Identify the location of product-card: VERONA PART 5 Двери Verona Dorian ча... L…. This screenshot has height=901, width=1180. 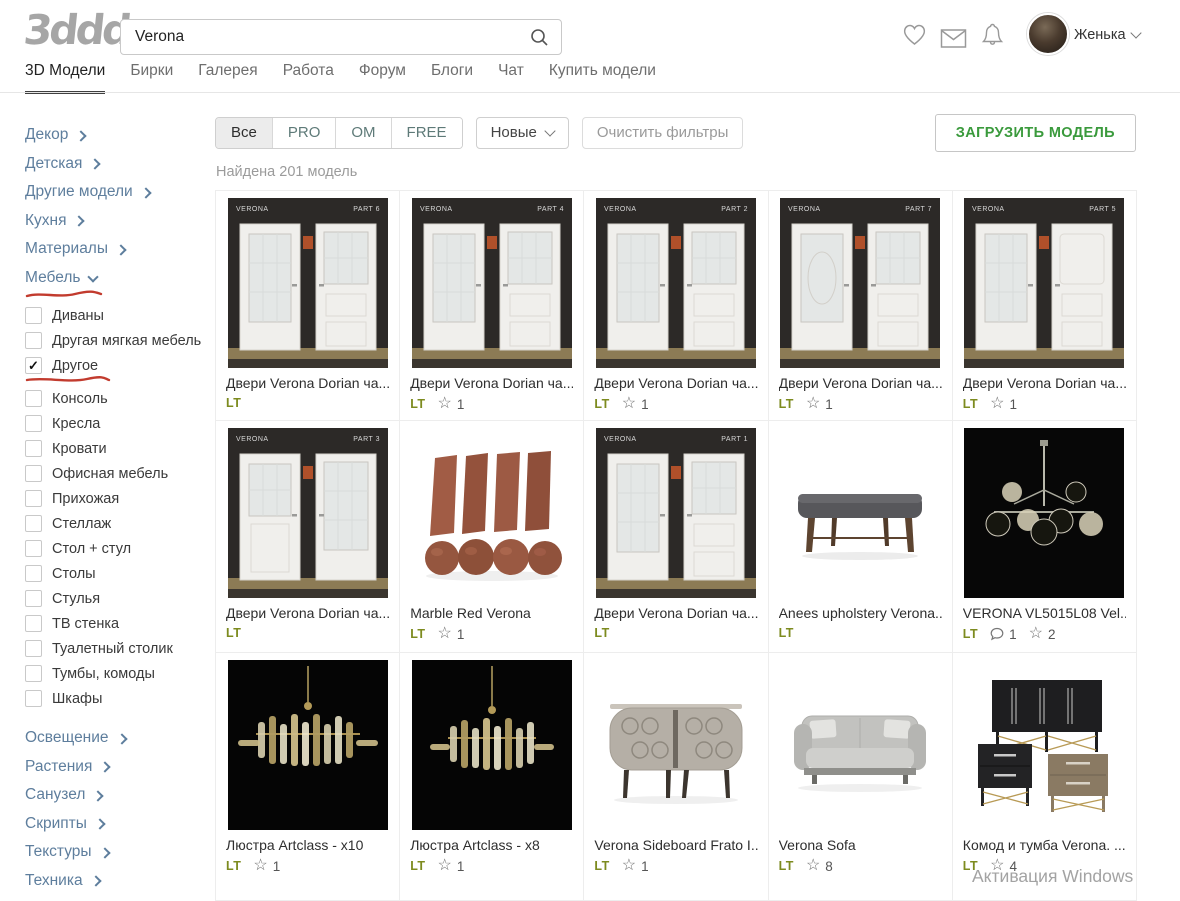
(1044, 306).